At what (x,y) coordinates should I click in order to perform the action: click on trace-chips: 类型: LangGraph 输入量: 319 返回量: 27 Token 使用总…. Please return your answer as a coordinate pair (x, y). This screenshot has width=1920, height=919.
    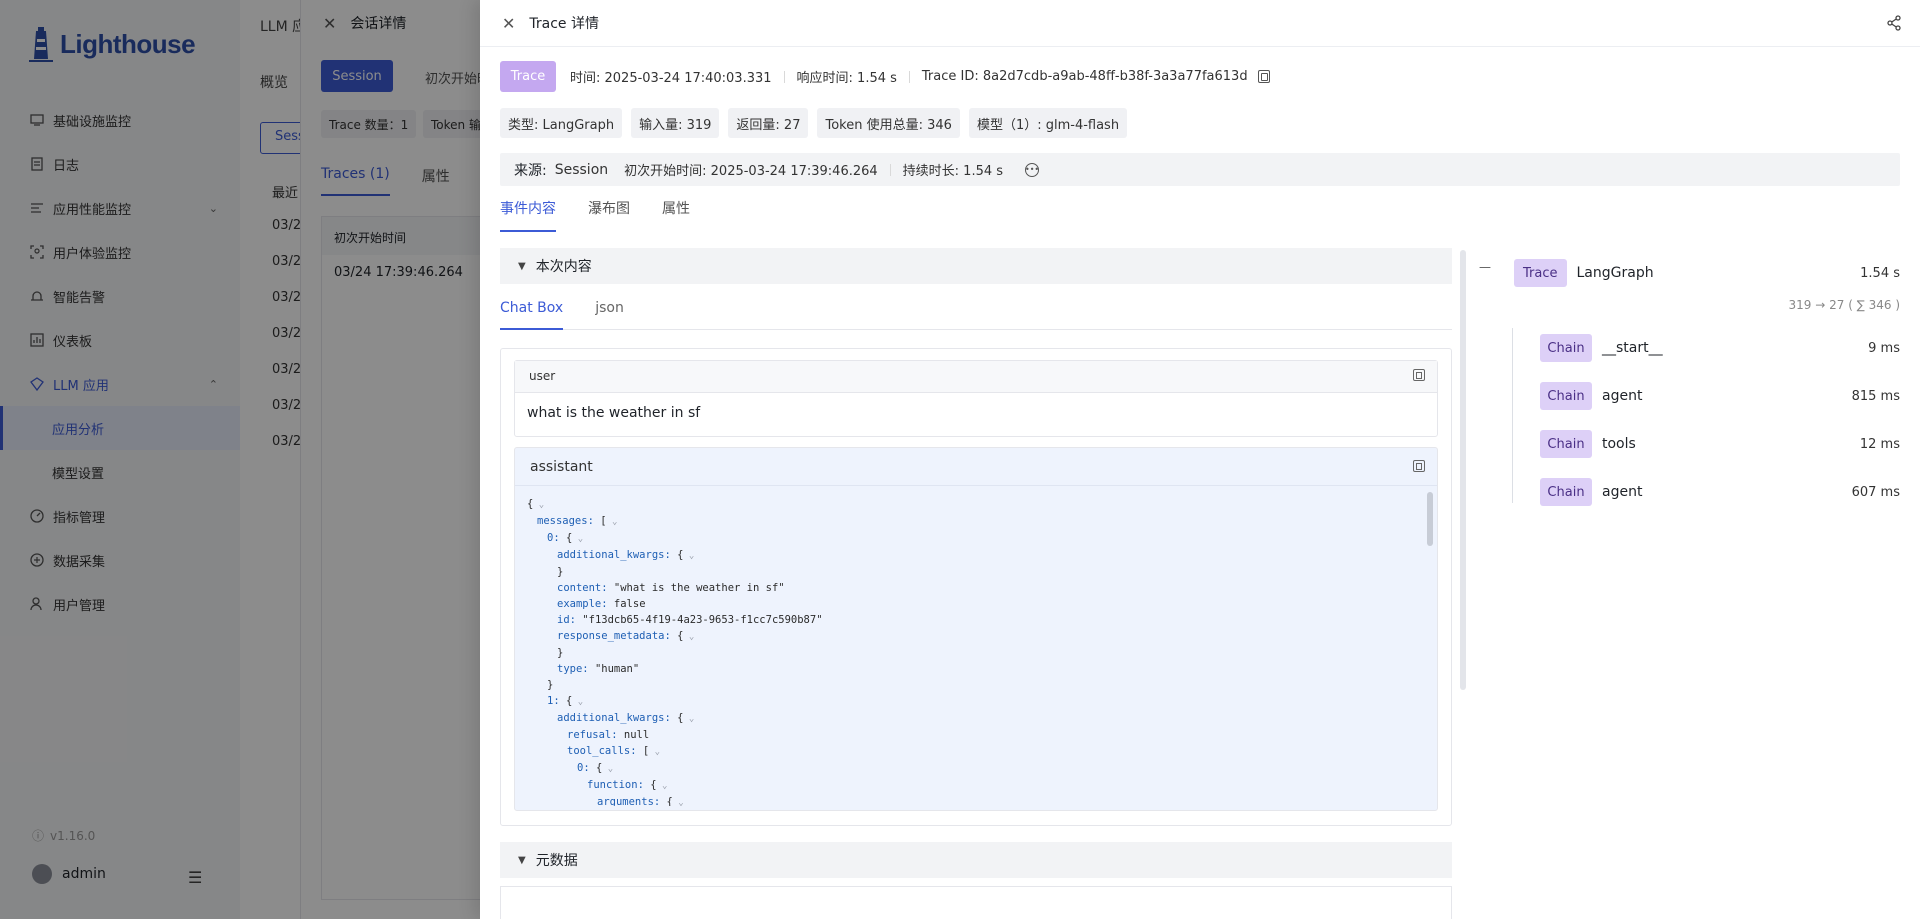
    Looking at the image, I should click on (814, 123).